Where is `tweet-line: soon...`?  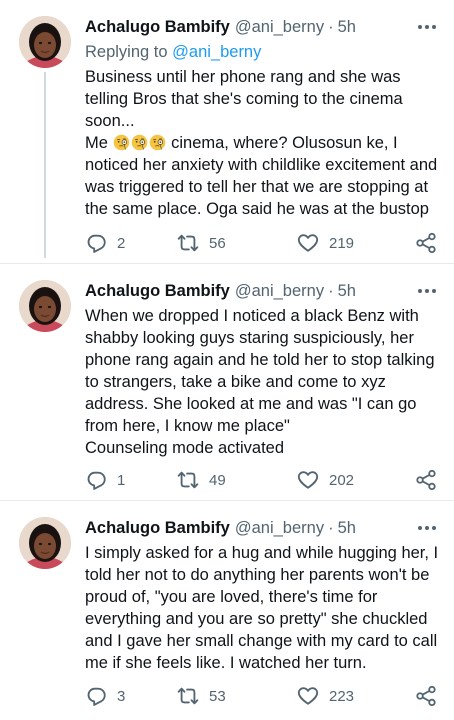
tweet-line: soon... is located at coordinates (110, 121).